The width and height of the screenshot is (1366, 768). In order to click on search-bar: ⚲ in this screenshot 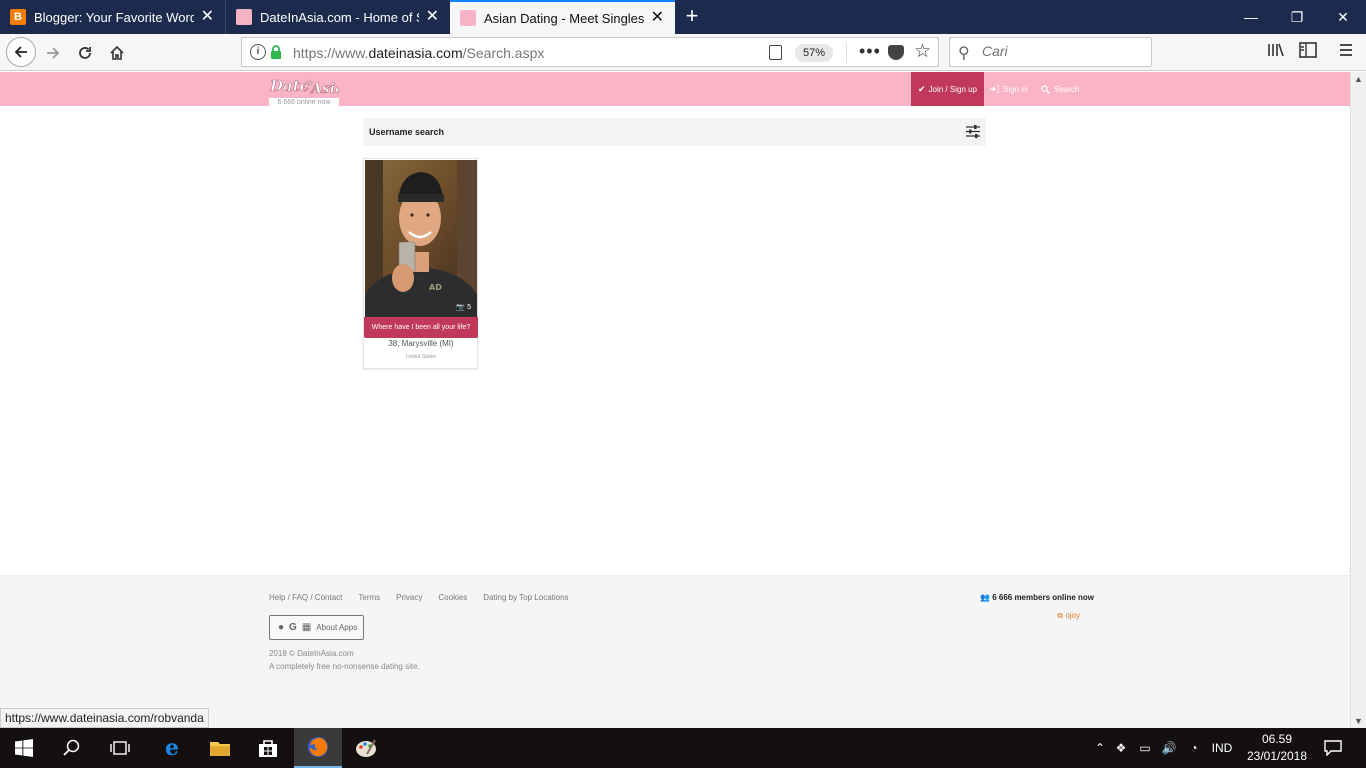, I will do `click(1050, 52)`.